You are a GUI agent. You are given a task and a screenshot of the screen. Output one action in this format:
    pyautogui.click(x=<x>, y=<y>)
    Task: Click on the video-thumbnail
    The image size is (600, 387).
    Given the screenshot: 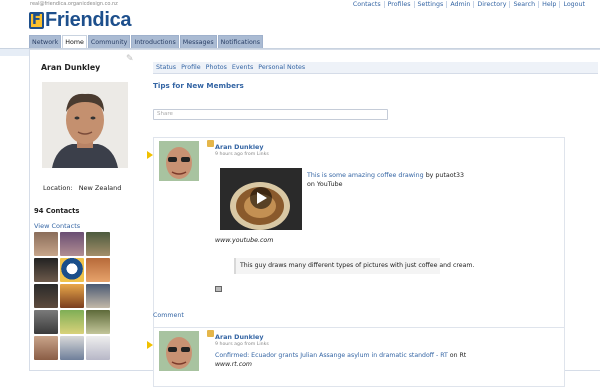 What is the action you would take?
    pyautogui.click(x=261, y=199)
    